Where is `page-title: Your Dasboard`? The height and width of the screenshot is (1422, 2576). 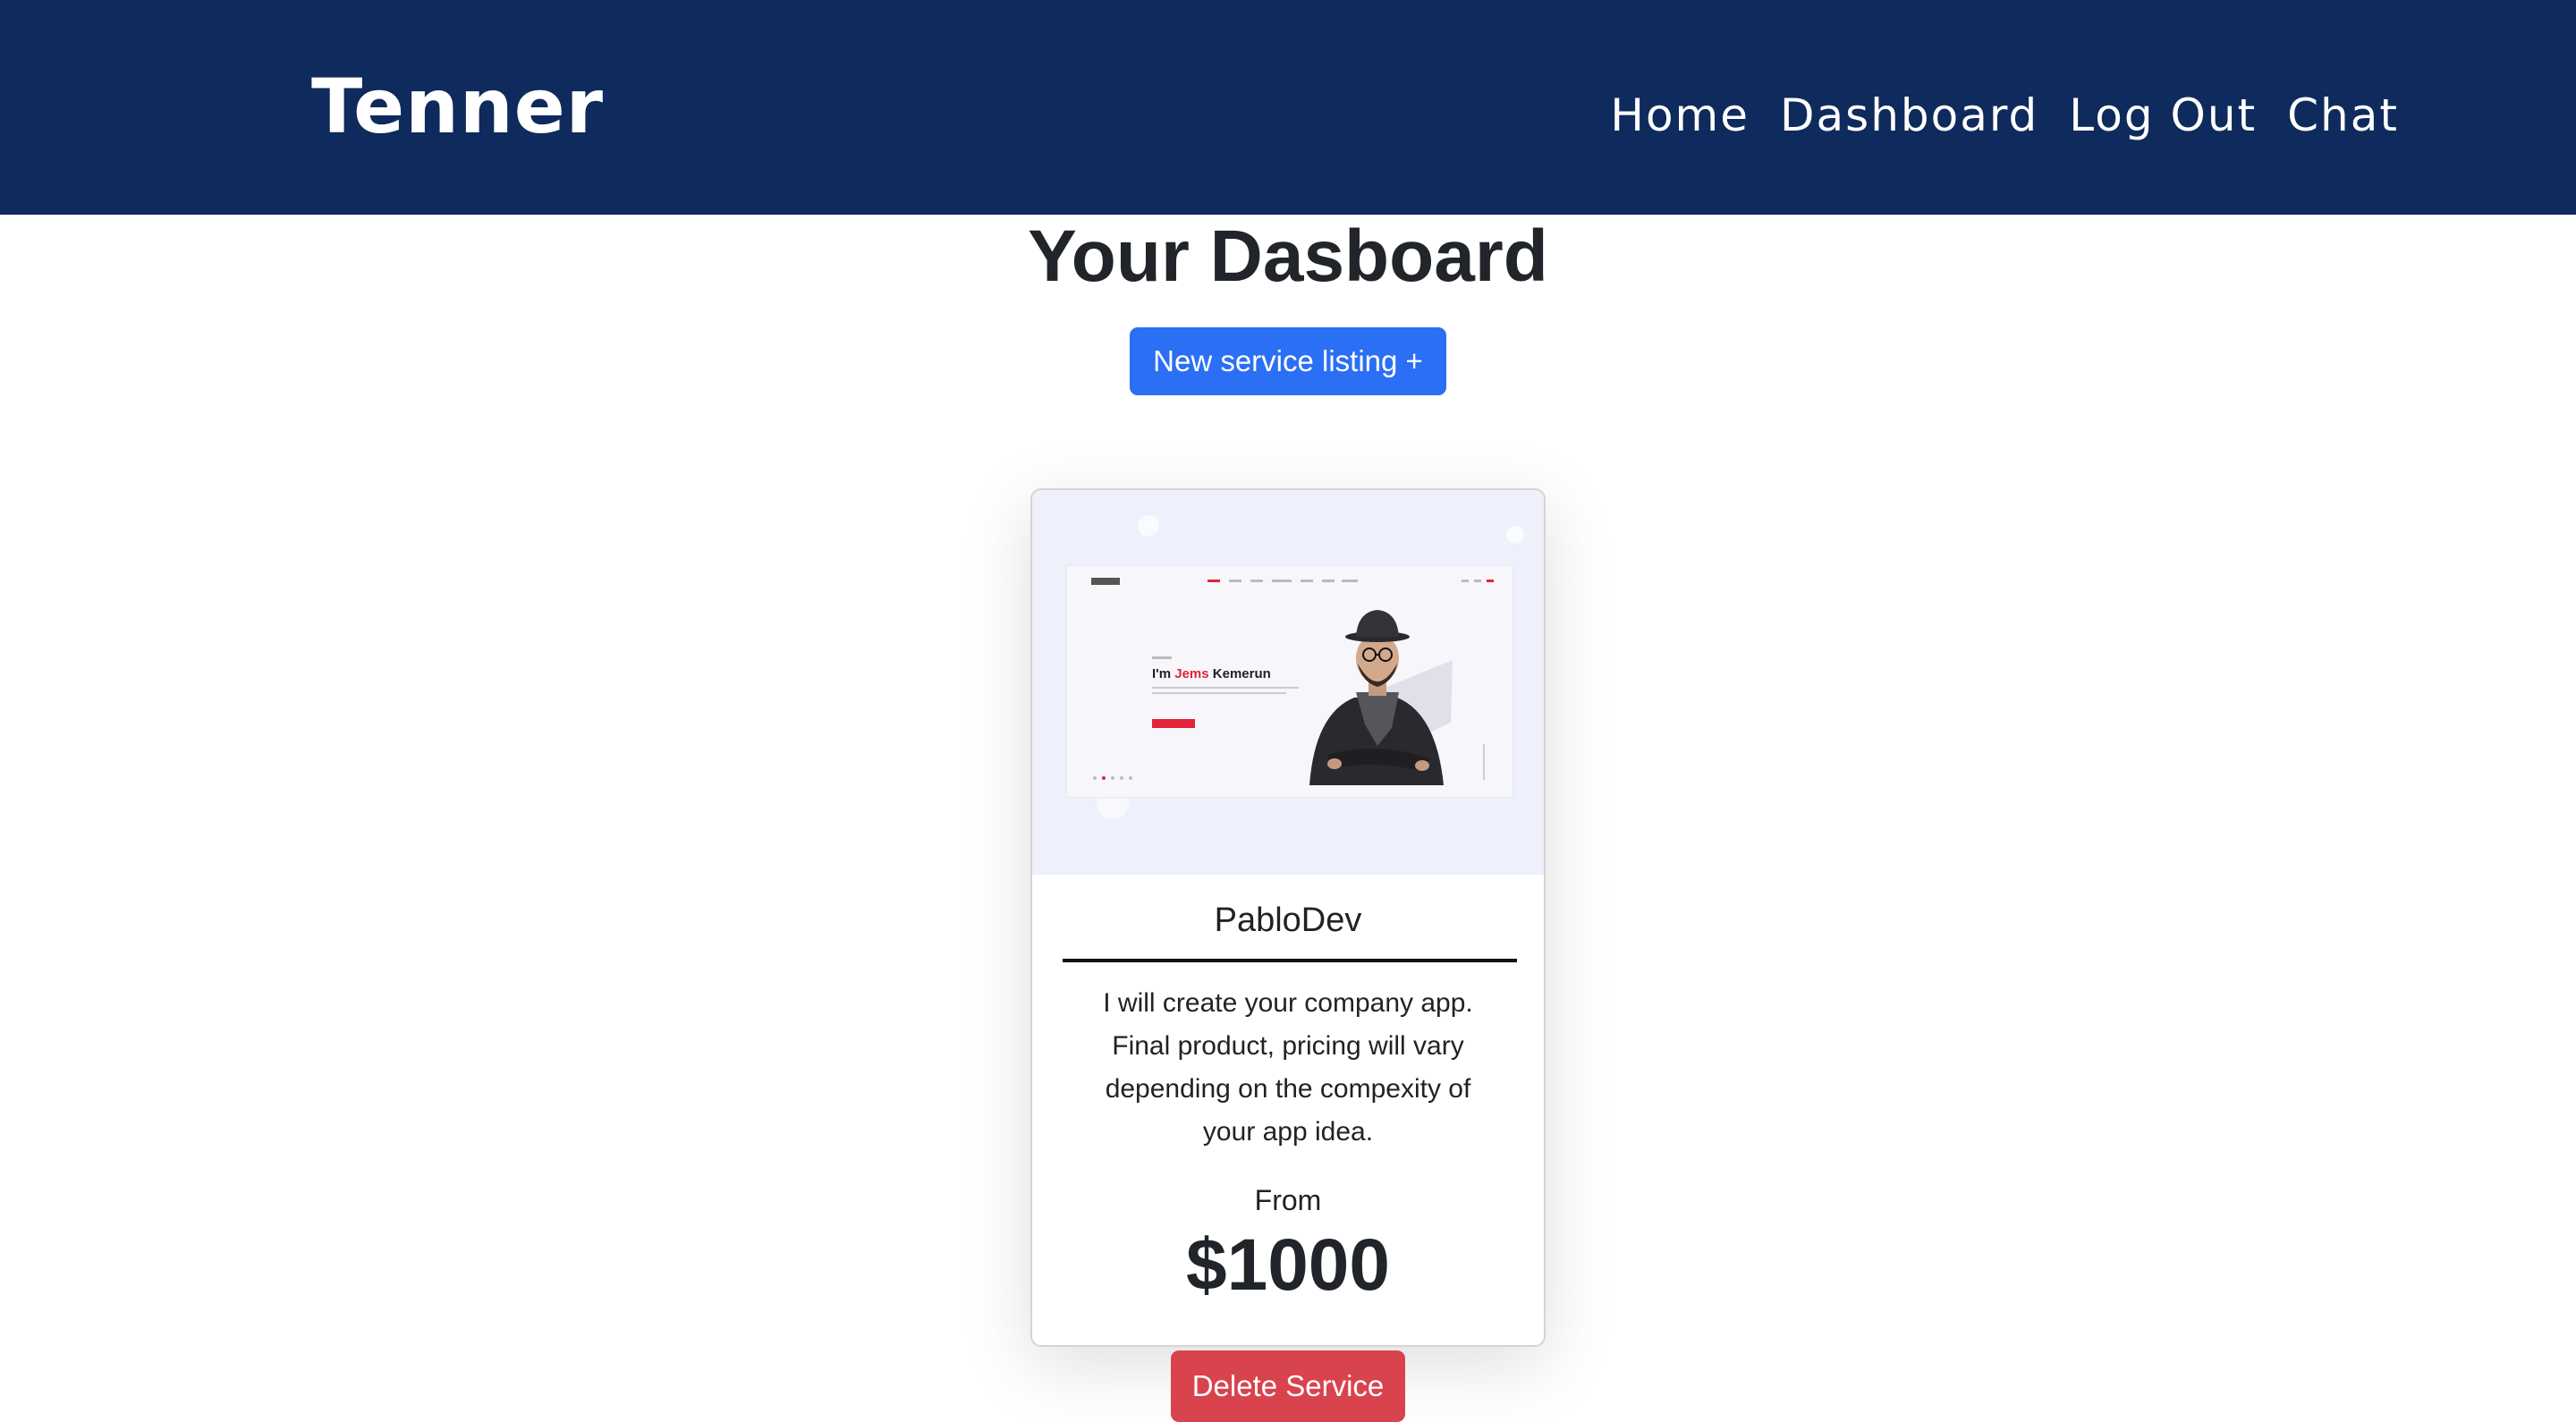
page-title: Your Dasboard is located at coordinates (1288, 256).